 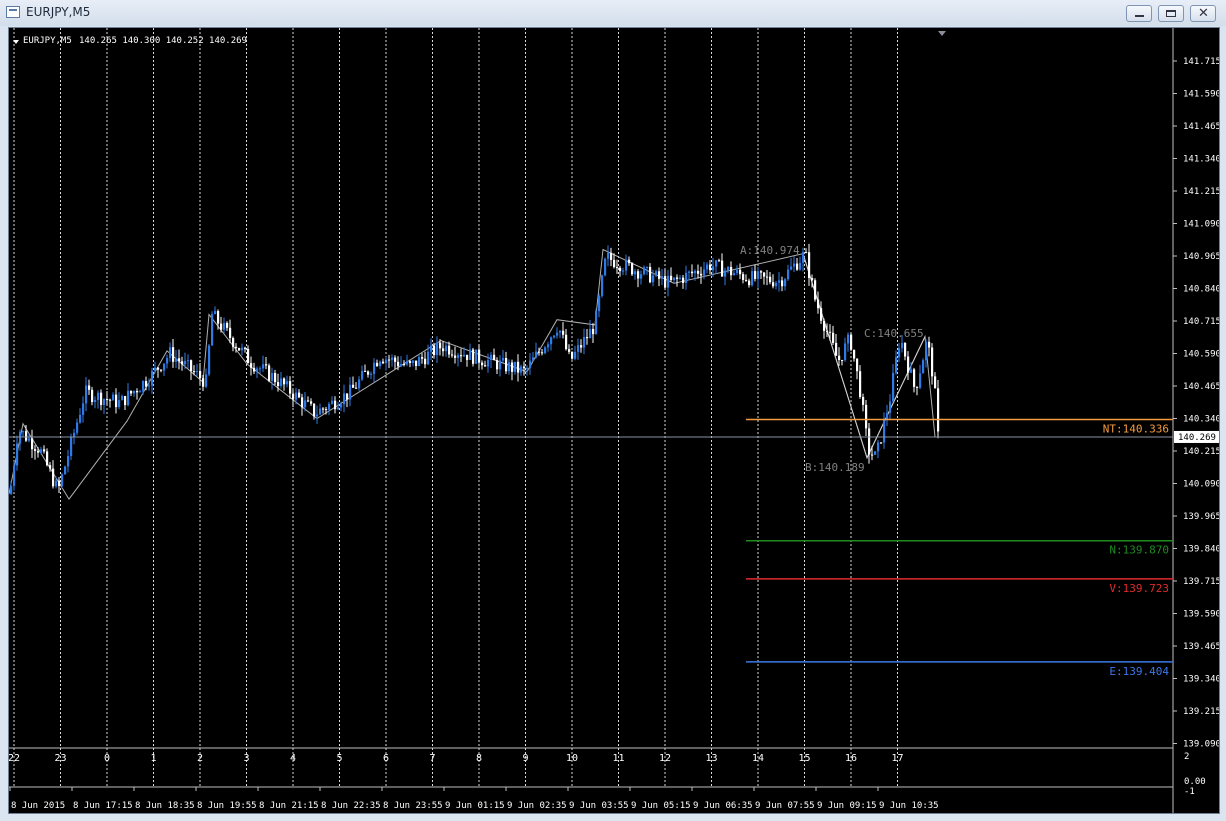 What do you see at coordinates (665, 758) in the screenshot?
I see `hour-label: 12` at bounding box center [665, 758].